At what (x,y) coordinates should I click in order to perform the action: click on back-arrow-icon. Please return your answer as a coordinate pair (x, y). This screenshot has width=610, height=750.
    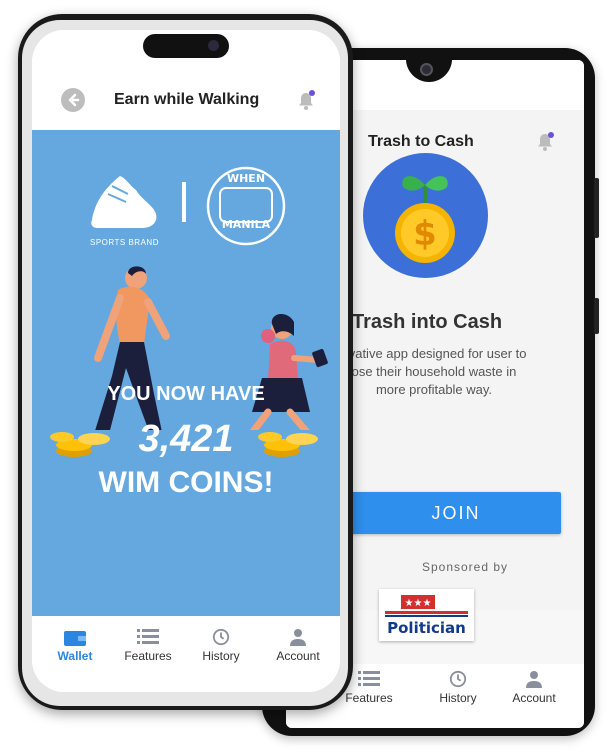
    Looking at the image, I should click on (73, 100).